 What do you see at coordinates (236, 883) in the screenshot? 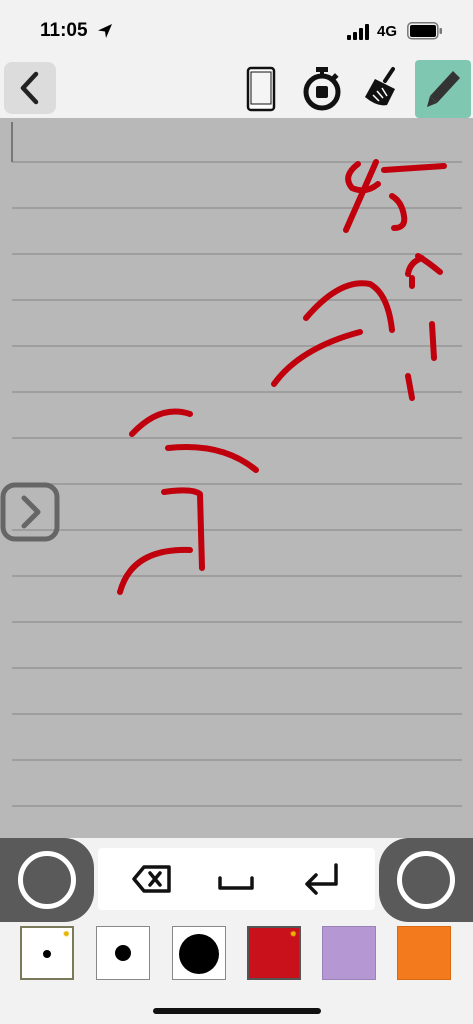
I see `space-icon` at bounding box center [236, 883].